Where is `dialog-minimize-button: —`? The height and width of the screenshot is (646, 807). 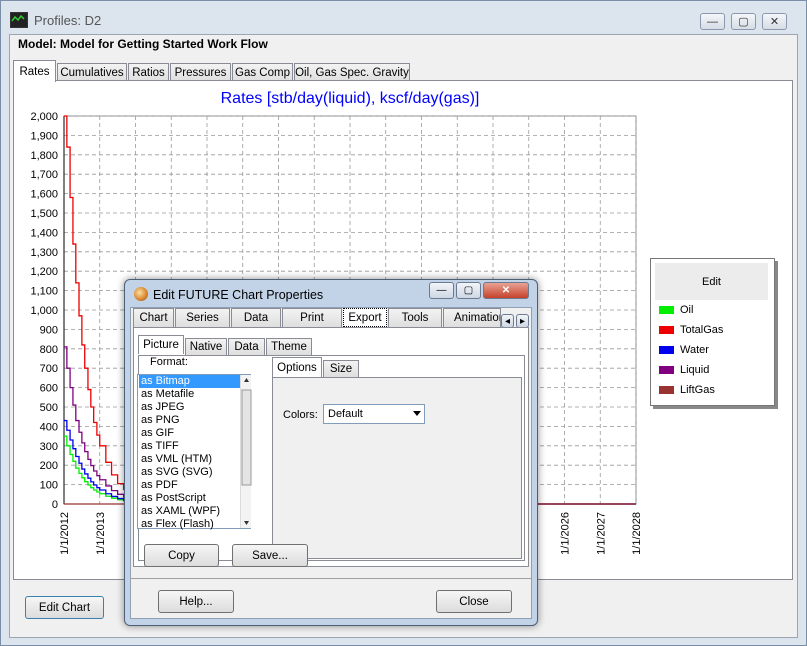
dialog-minimize-button: — is located at coordinates (441, 290).